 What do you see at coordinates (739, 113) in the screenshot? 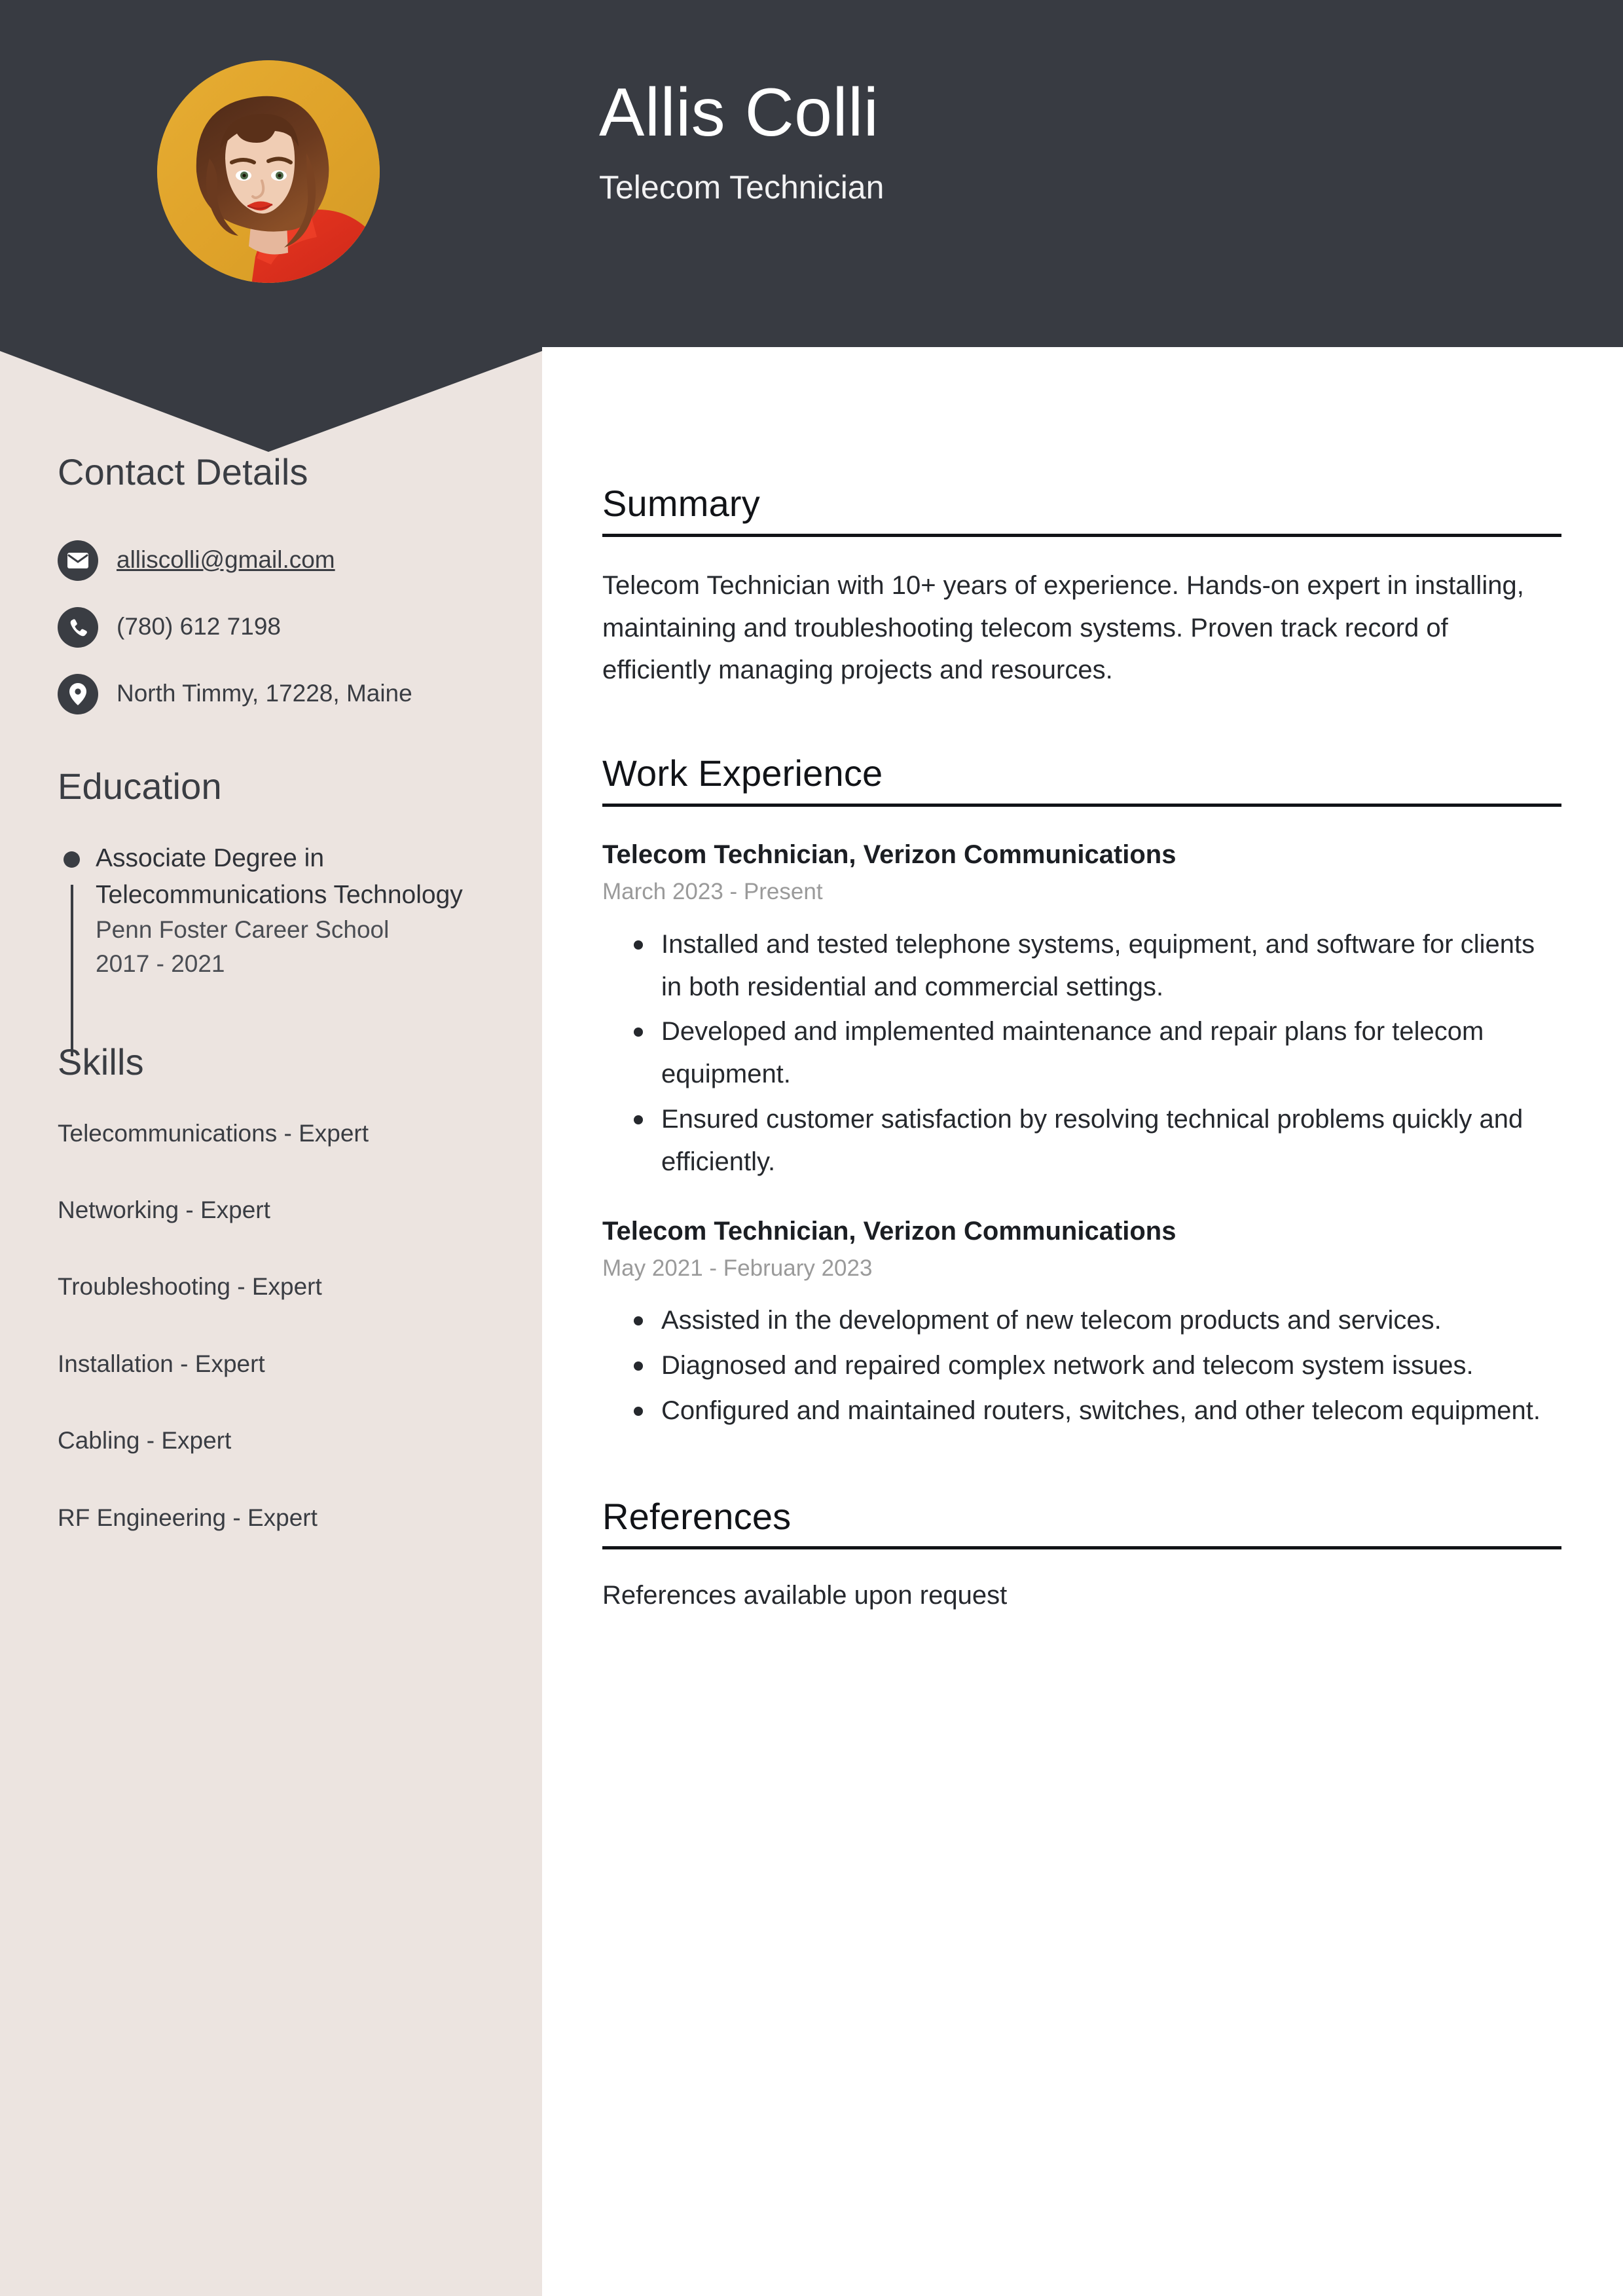
I see `page-title: Allis Colli` at bounding box center [739, 113].